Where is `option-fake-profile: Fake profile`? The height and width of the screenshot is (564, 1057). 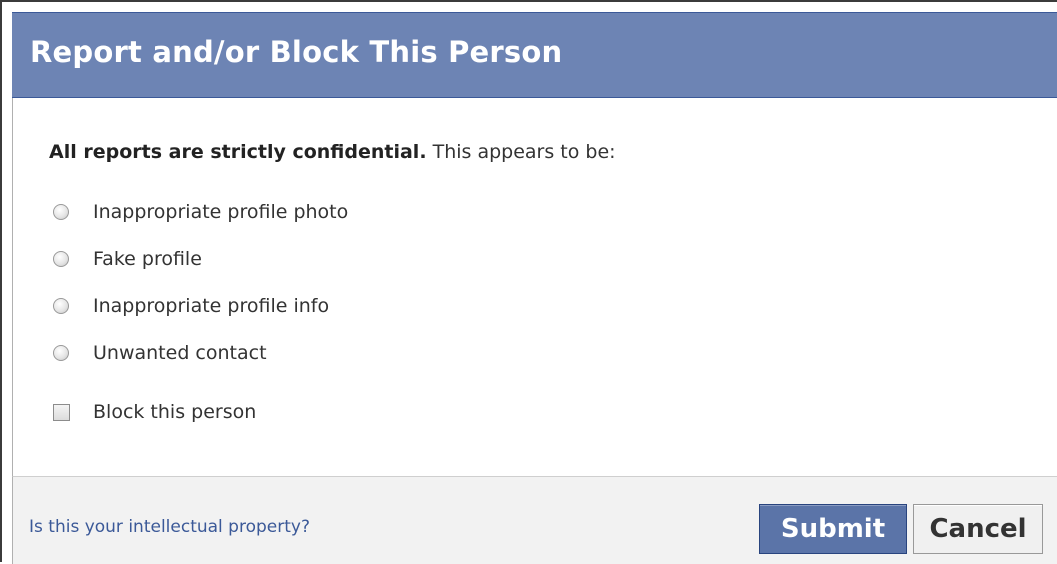
option-fake-profile: Fake profile is located at coordinates (127, 259).